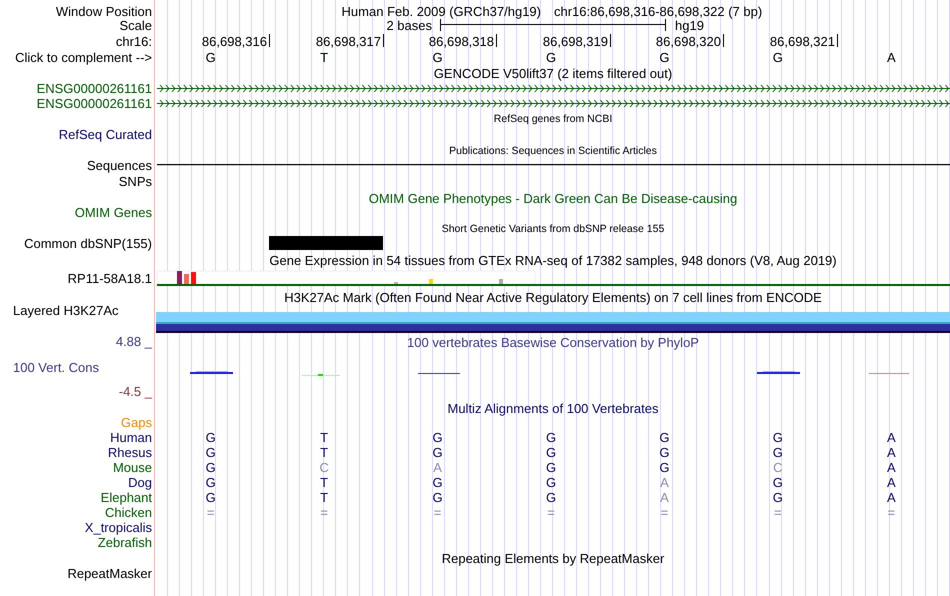  Describe the element at coordinates (135, 391) in the screenshot. I see `track-label: -4.5 _` at that location.